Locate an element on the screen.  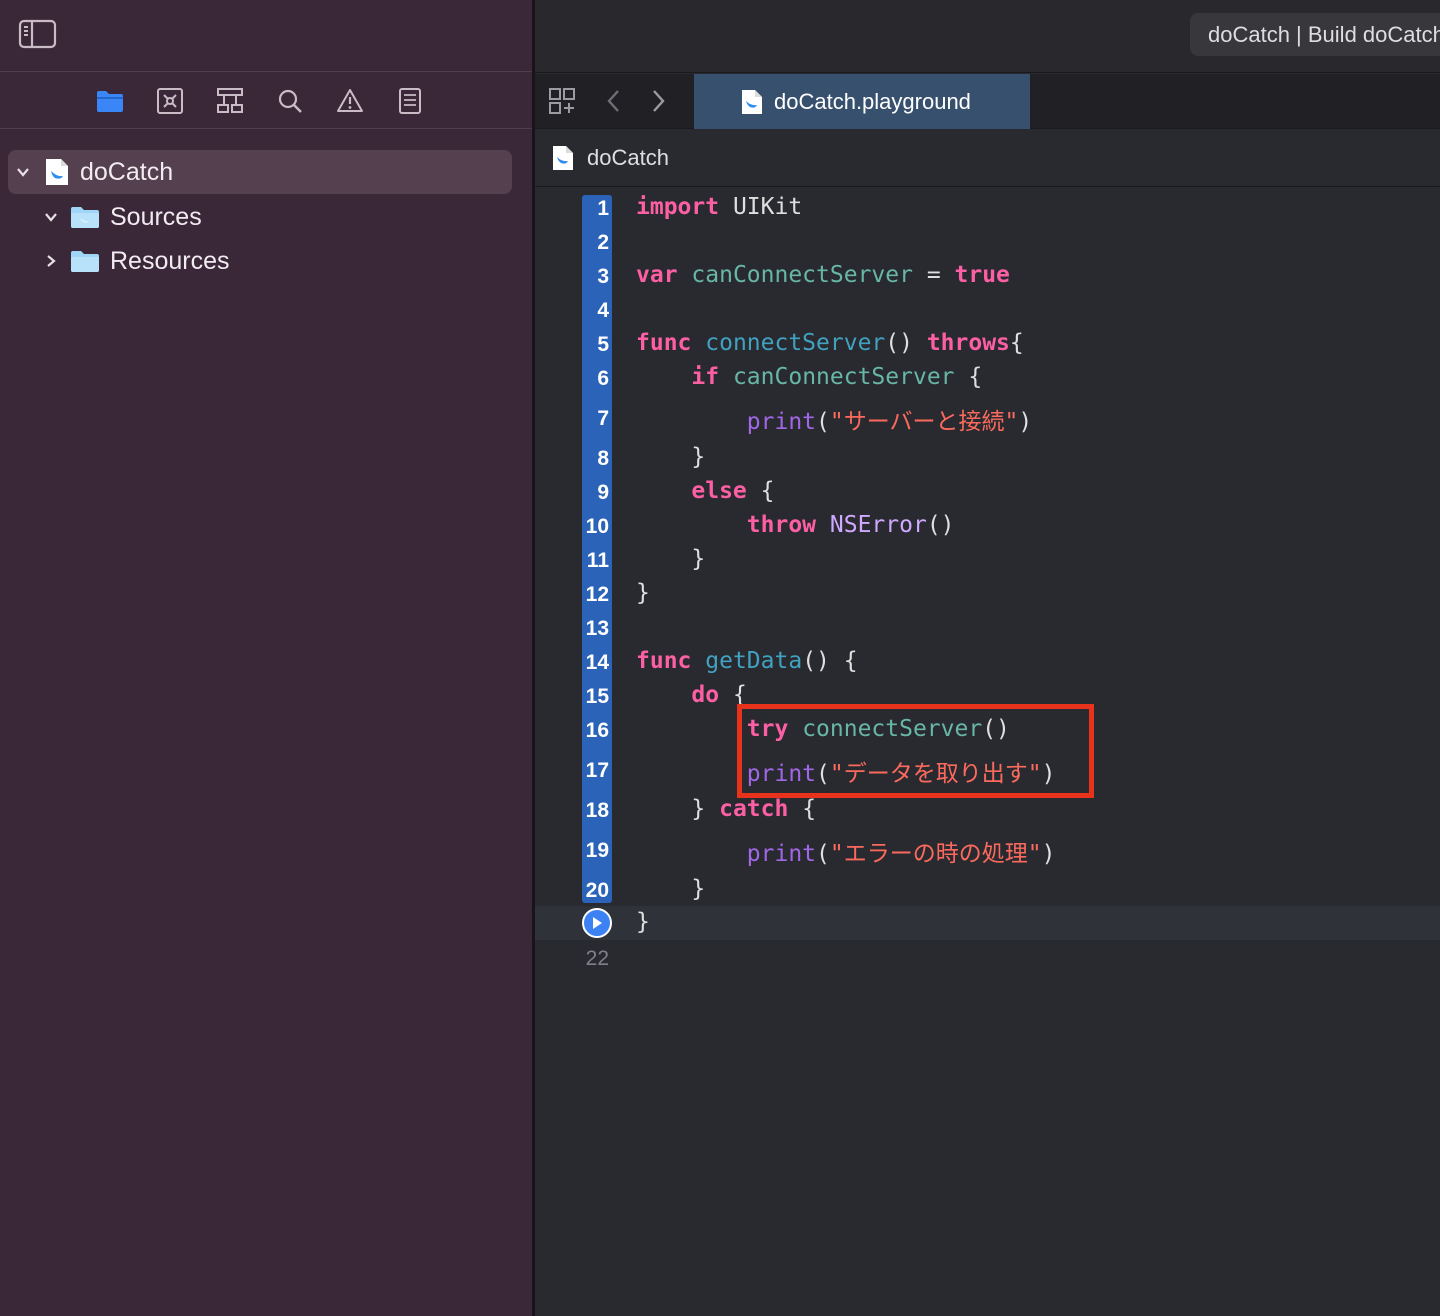
line-number: 6 is located at coordinates (603, 378).